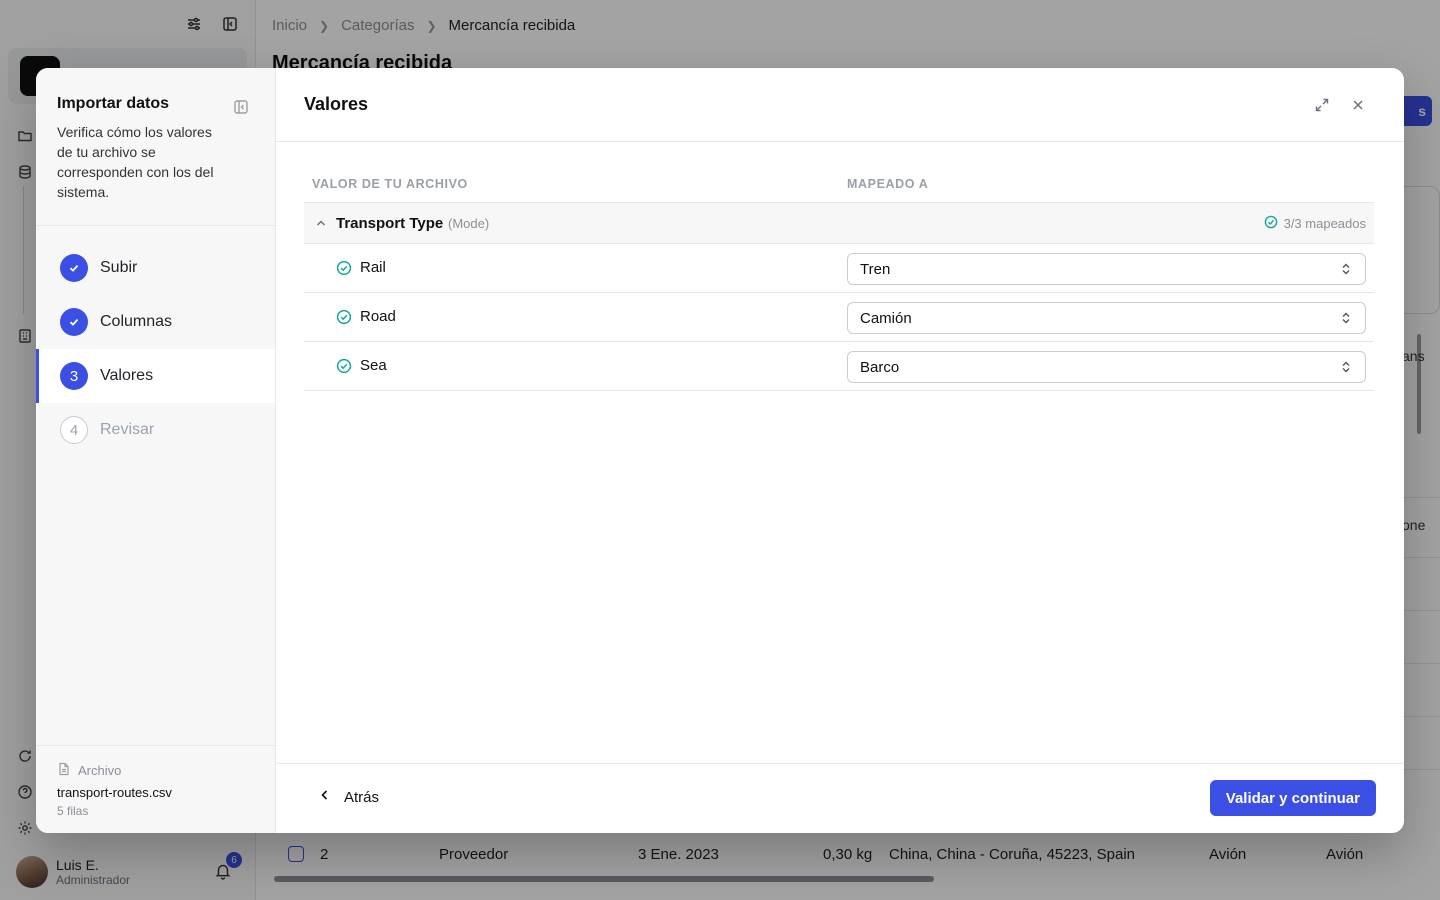 Image resolution: width=1440 pixels, height=900 pixels. Describe the element at coordinates (875, 269) in the screenshot. I see `select-value: Tren` at that location.